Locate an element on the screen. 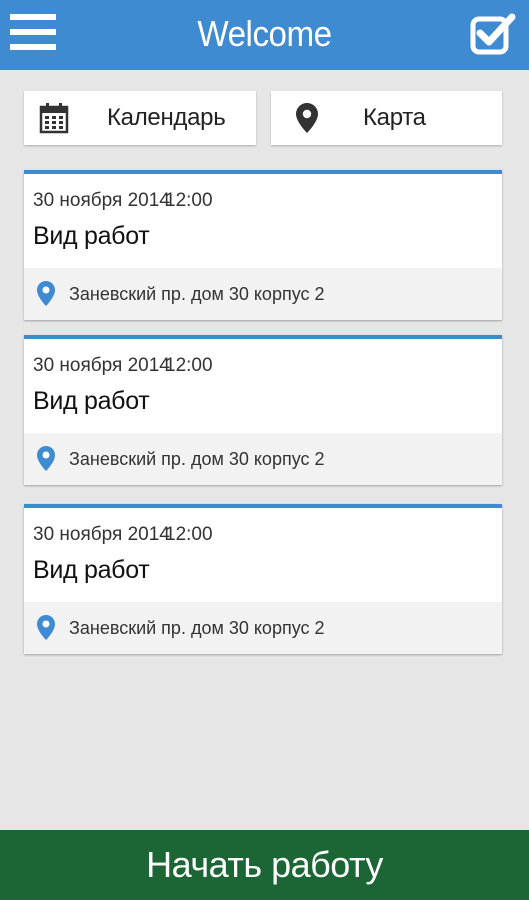 This screenshot has height=900, width=529. start-work-label: Начать работу is located at coordinates (264, 864).